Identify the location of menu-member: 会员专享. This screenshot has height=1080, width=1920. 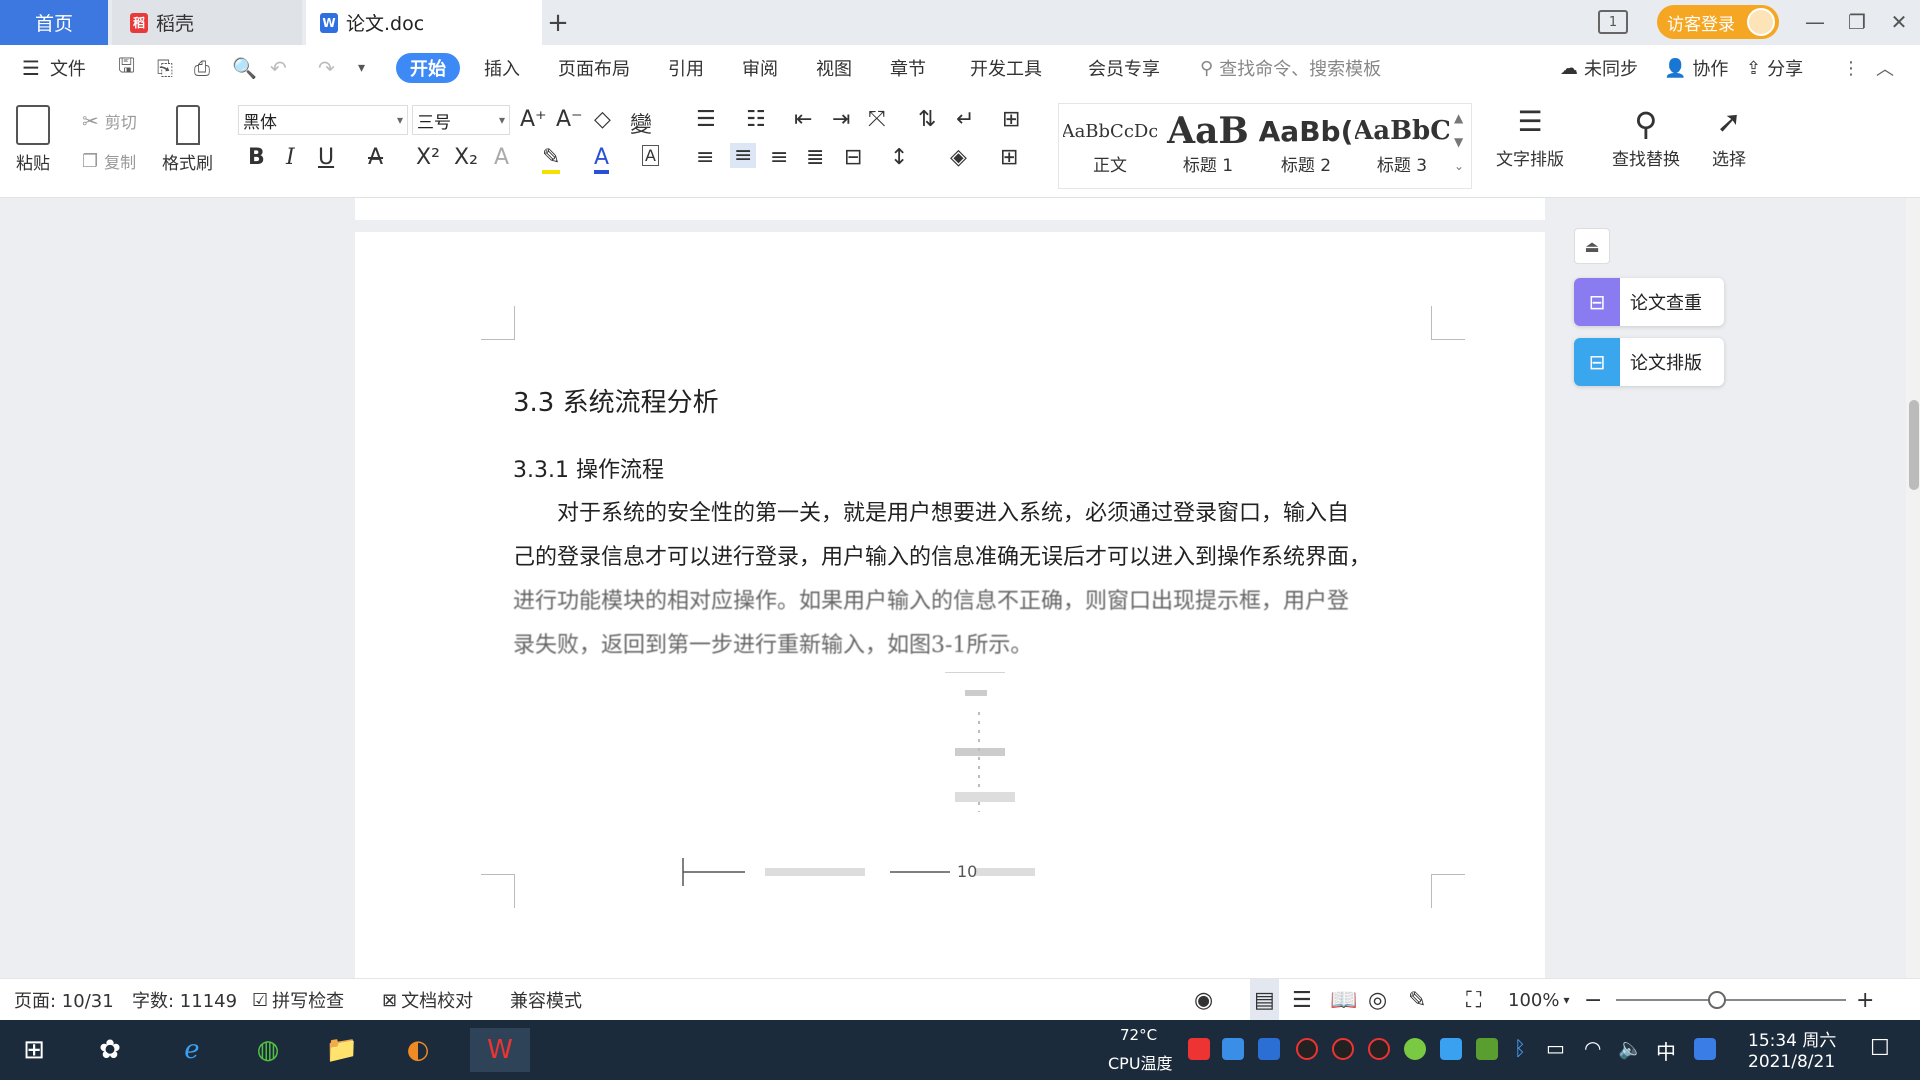
(1124, 68).